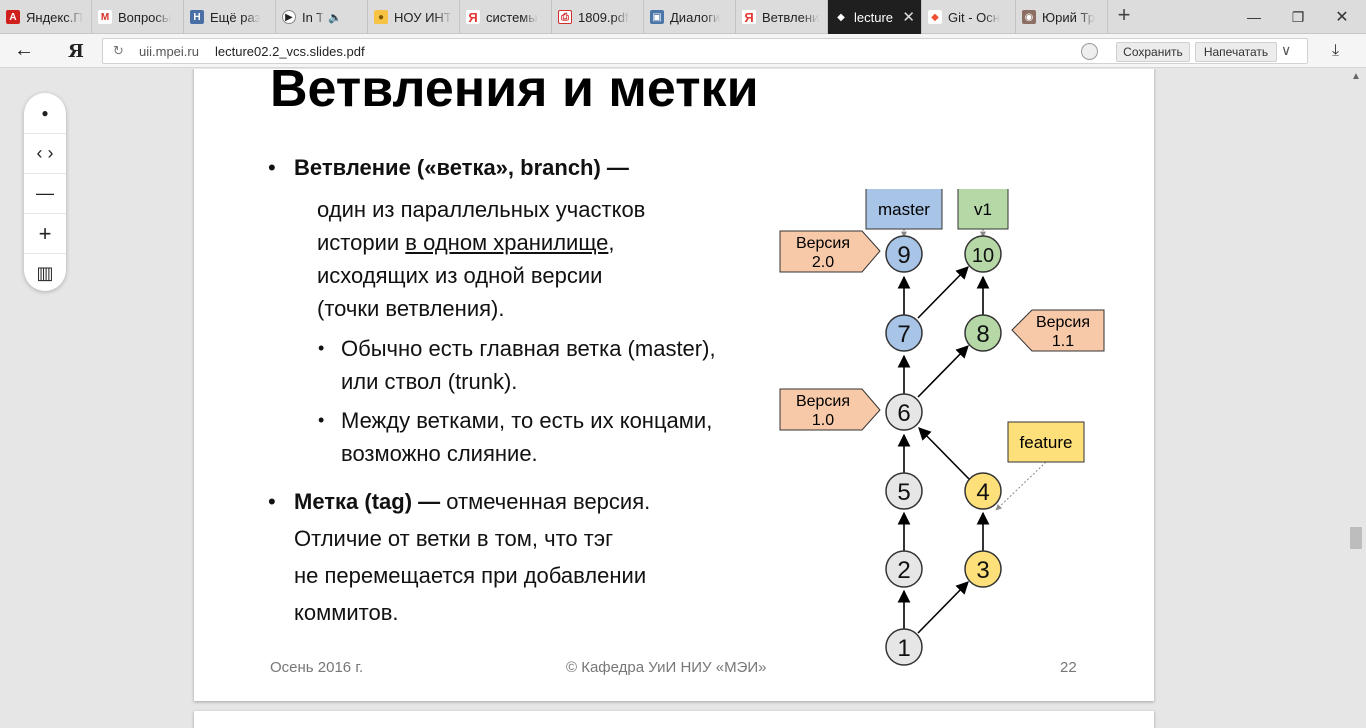 Image resolution: width=1366 pixels, height=728 pixels. What do you see at coordinates (1286, 50) in the screenshot?
I see `chevron-down-icon: ∨` at bounding box center [1286, 50].